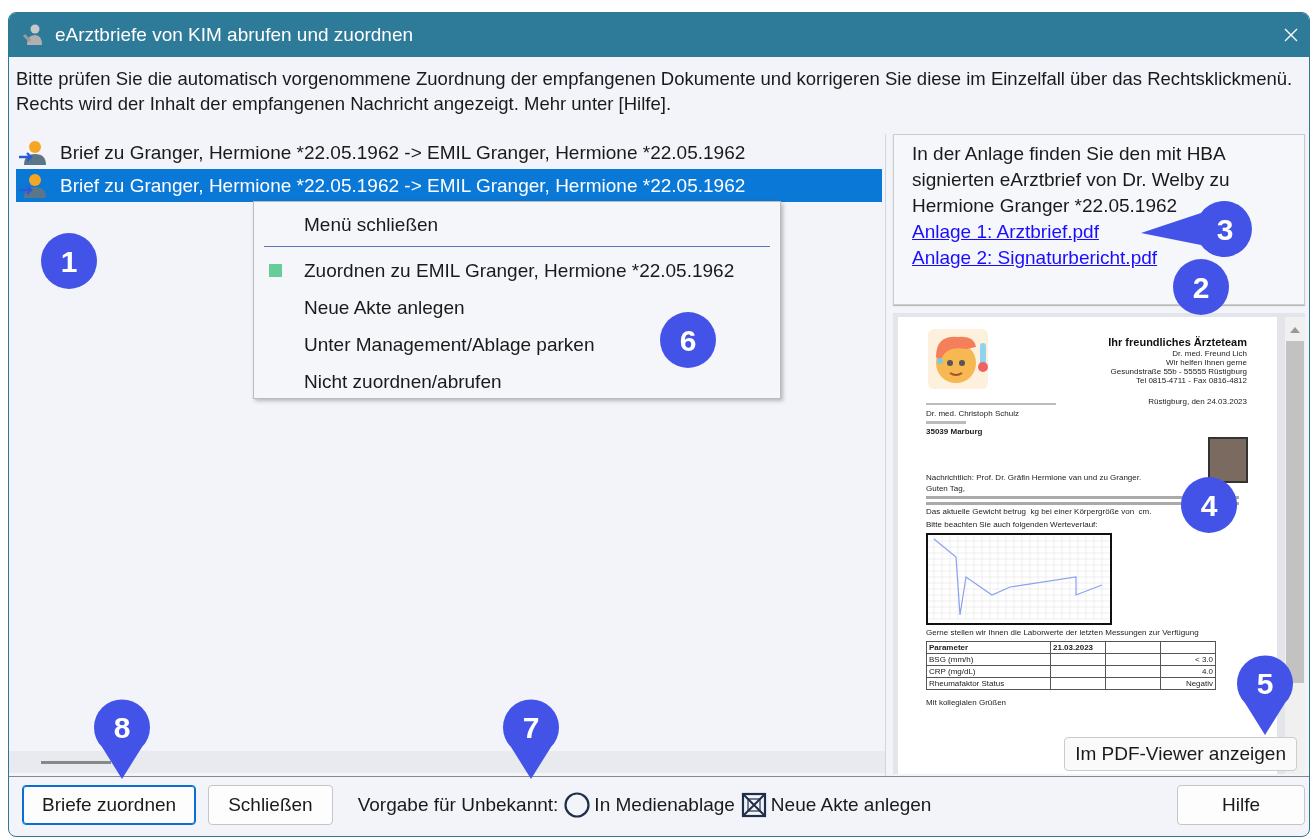 The image size is (1314, 838). Describe the element at coordinates (359, 307) in the screenshot. I see `menu-item: Neue Akte anlegen` at that location.